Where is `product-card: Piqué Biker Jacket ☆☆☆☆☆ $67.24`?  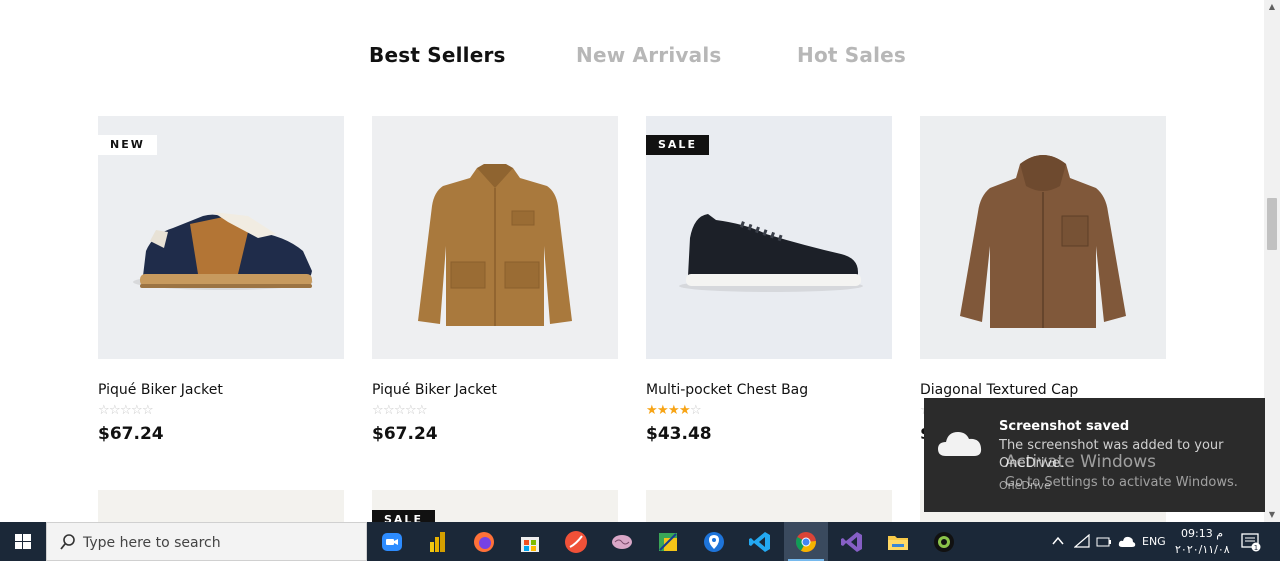
product-card: Piqué Biker Jacket ☆☆☆☆☆ $67.24 is located at coordinates (495, 280).